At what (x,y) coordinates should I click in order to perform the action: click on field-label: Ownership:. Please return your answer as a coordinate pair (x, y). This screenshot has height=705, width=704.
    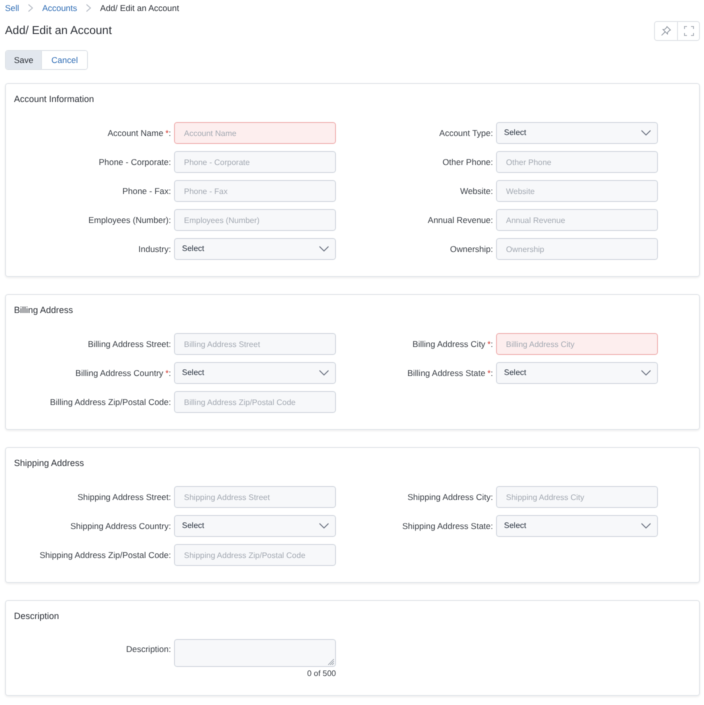
    Looking at the image, I should click on (471, 249).